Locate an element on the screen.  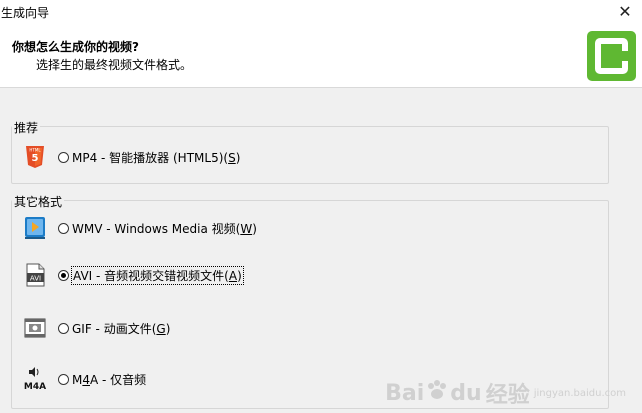
option-gif: GIF - 动画文件(G) is located at coordinates (97, 328).